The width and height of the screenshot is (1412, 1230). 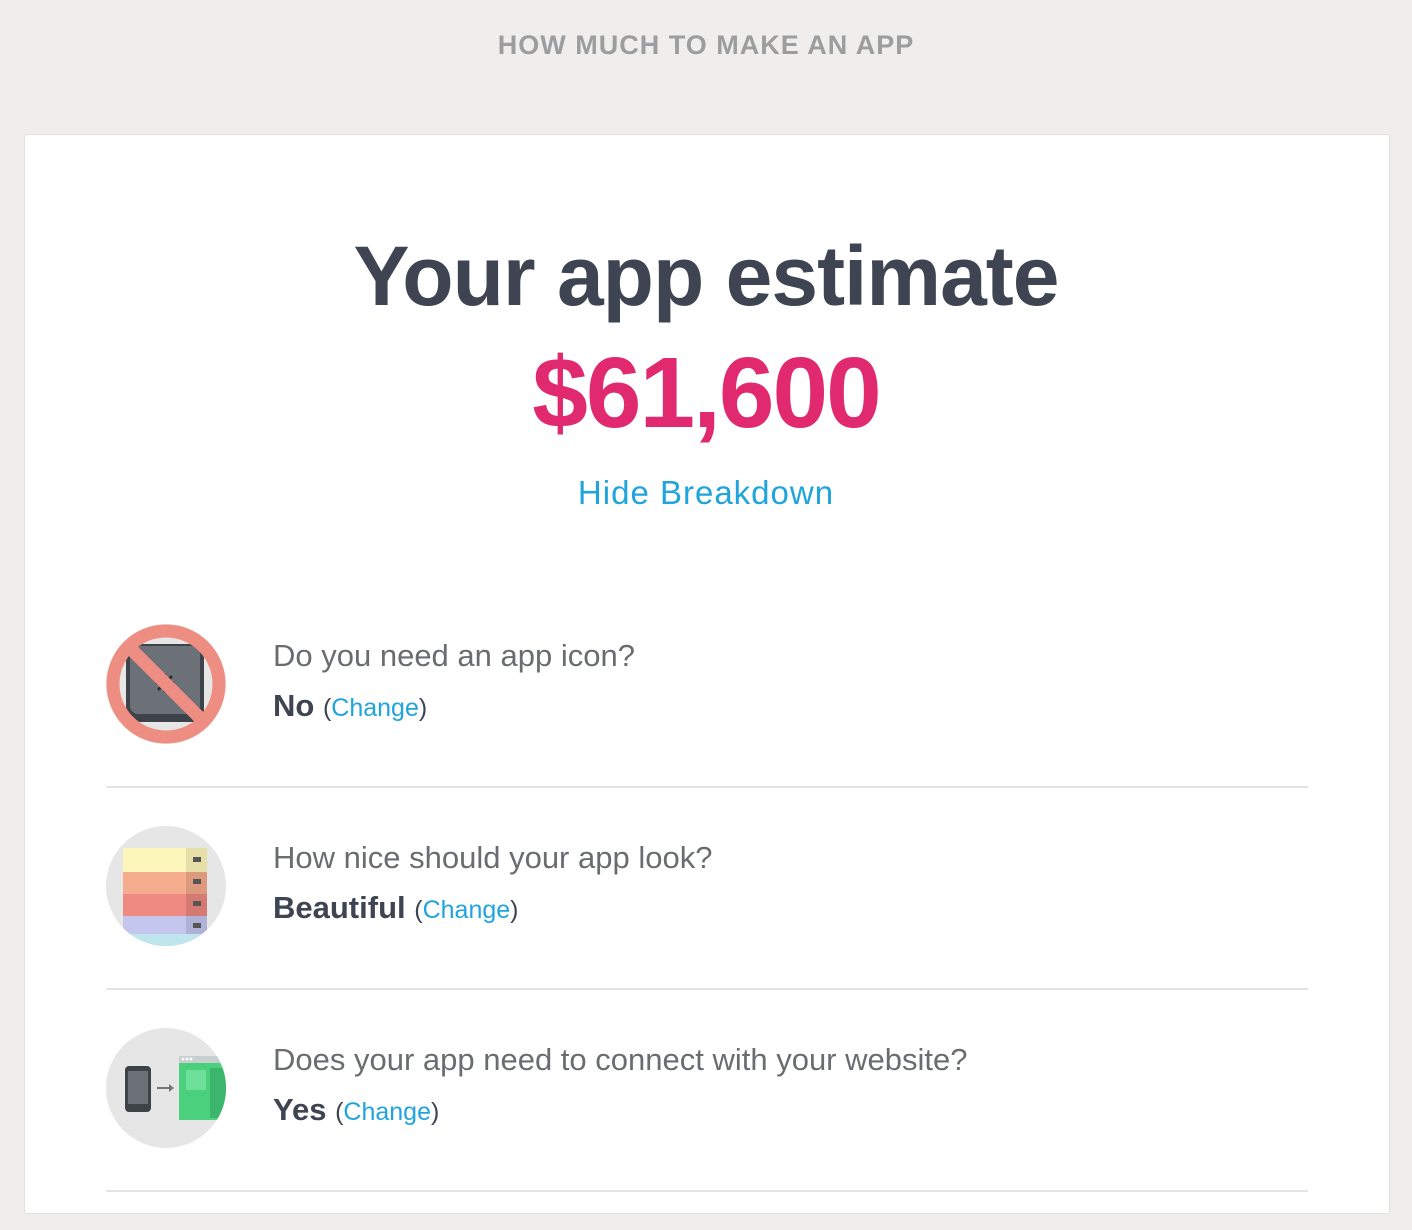 I want to click on answer-line: Beautiful (Change), so click(x=395, y=908).